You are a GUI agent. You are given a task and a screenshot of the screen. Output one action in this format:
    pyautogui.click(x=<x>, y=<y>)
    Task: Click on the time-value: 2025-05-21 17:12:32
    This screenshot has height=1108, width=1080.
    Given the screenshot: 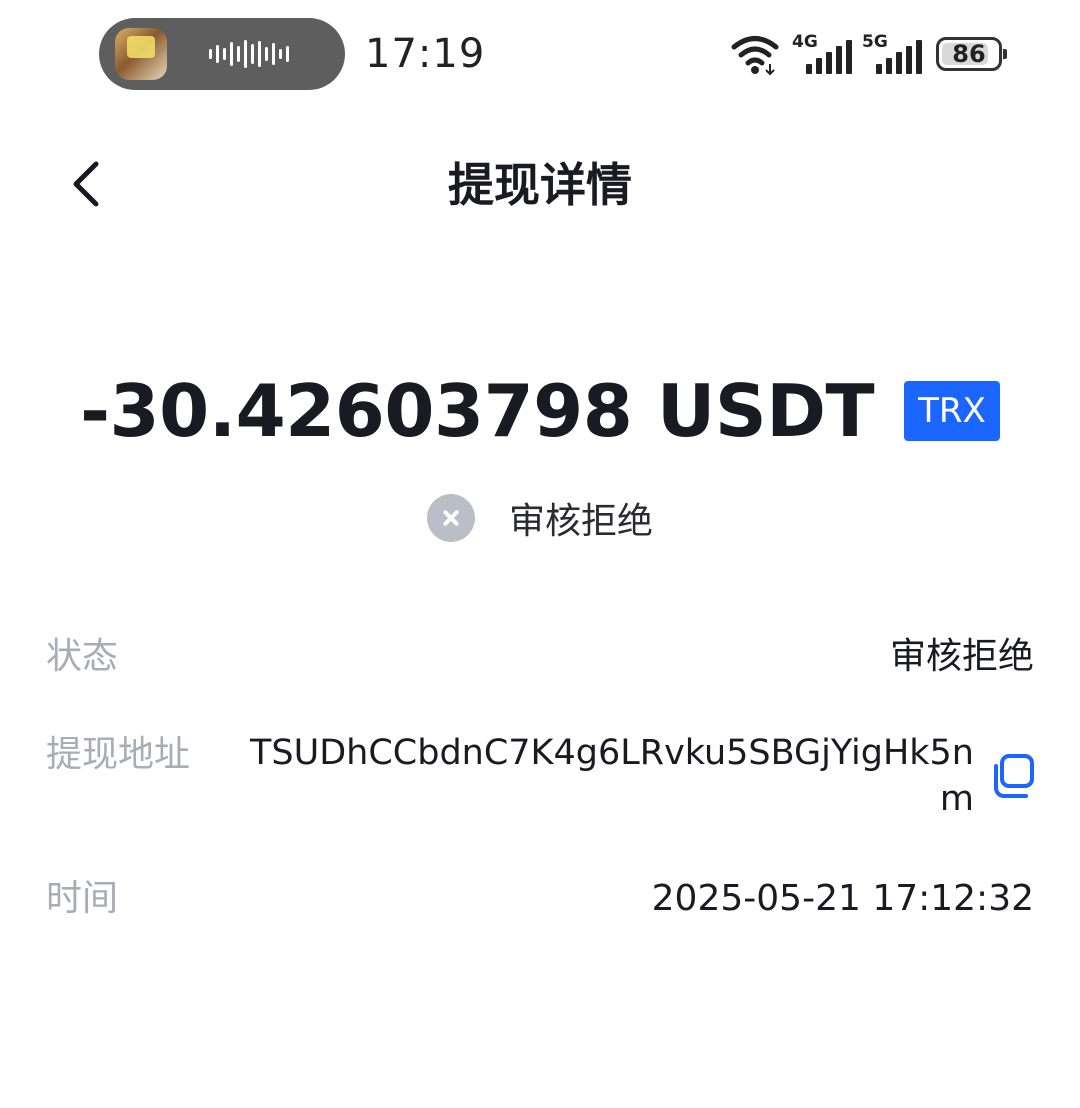 What is the action you would take?
    pyautogui.click(x=842, y=898)
    